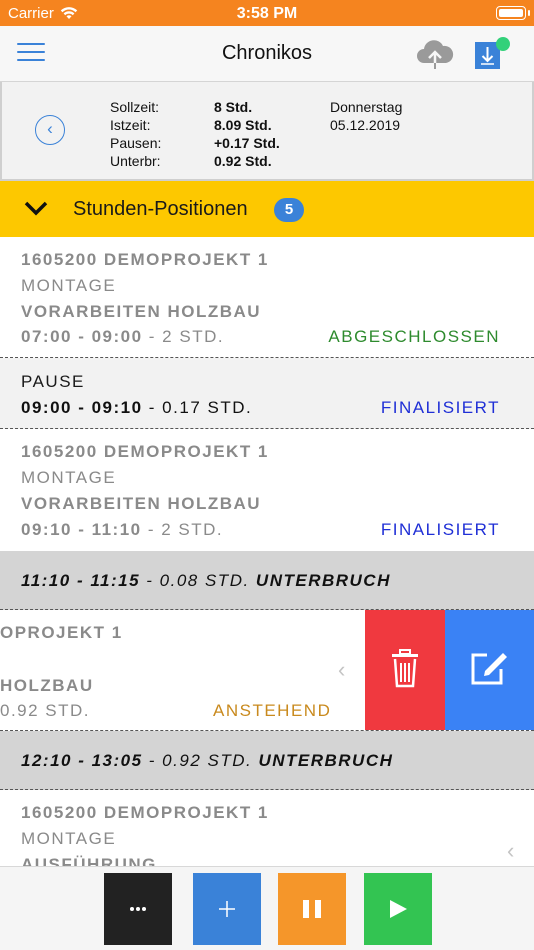  What do you see at coordinates (272, 710) in the screenshot?
I see `status-label: ANSTEHEND` at bounding box center [272, 710].